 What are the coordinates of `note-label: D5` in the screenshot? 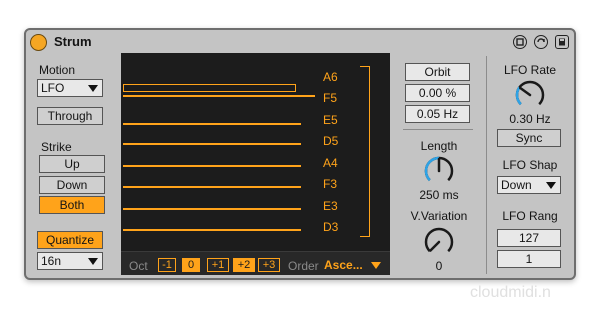 It's located at (331, 141).